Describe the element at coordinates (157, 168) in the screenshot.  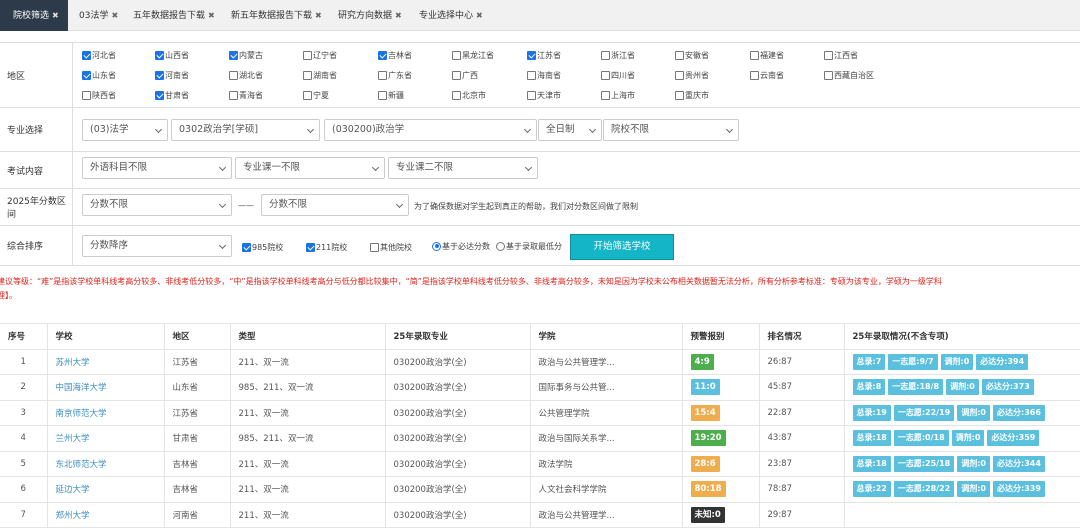
I see `foreign-language-select: 外语科目不限` at that location.